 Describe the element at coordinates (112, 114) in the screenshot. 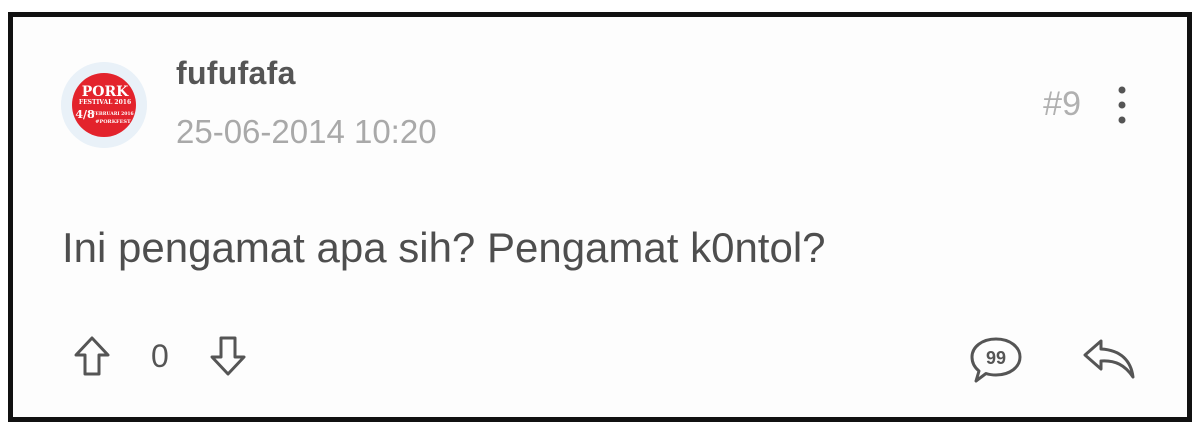

I see `avatar-text-month: FEBRUARI 2016` at that location.